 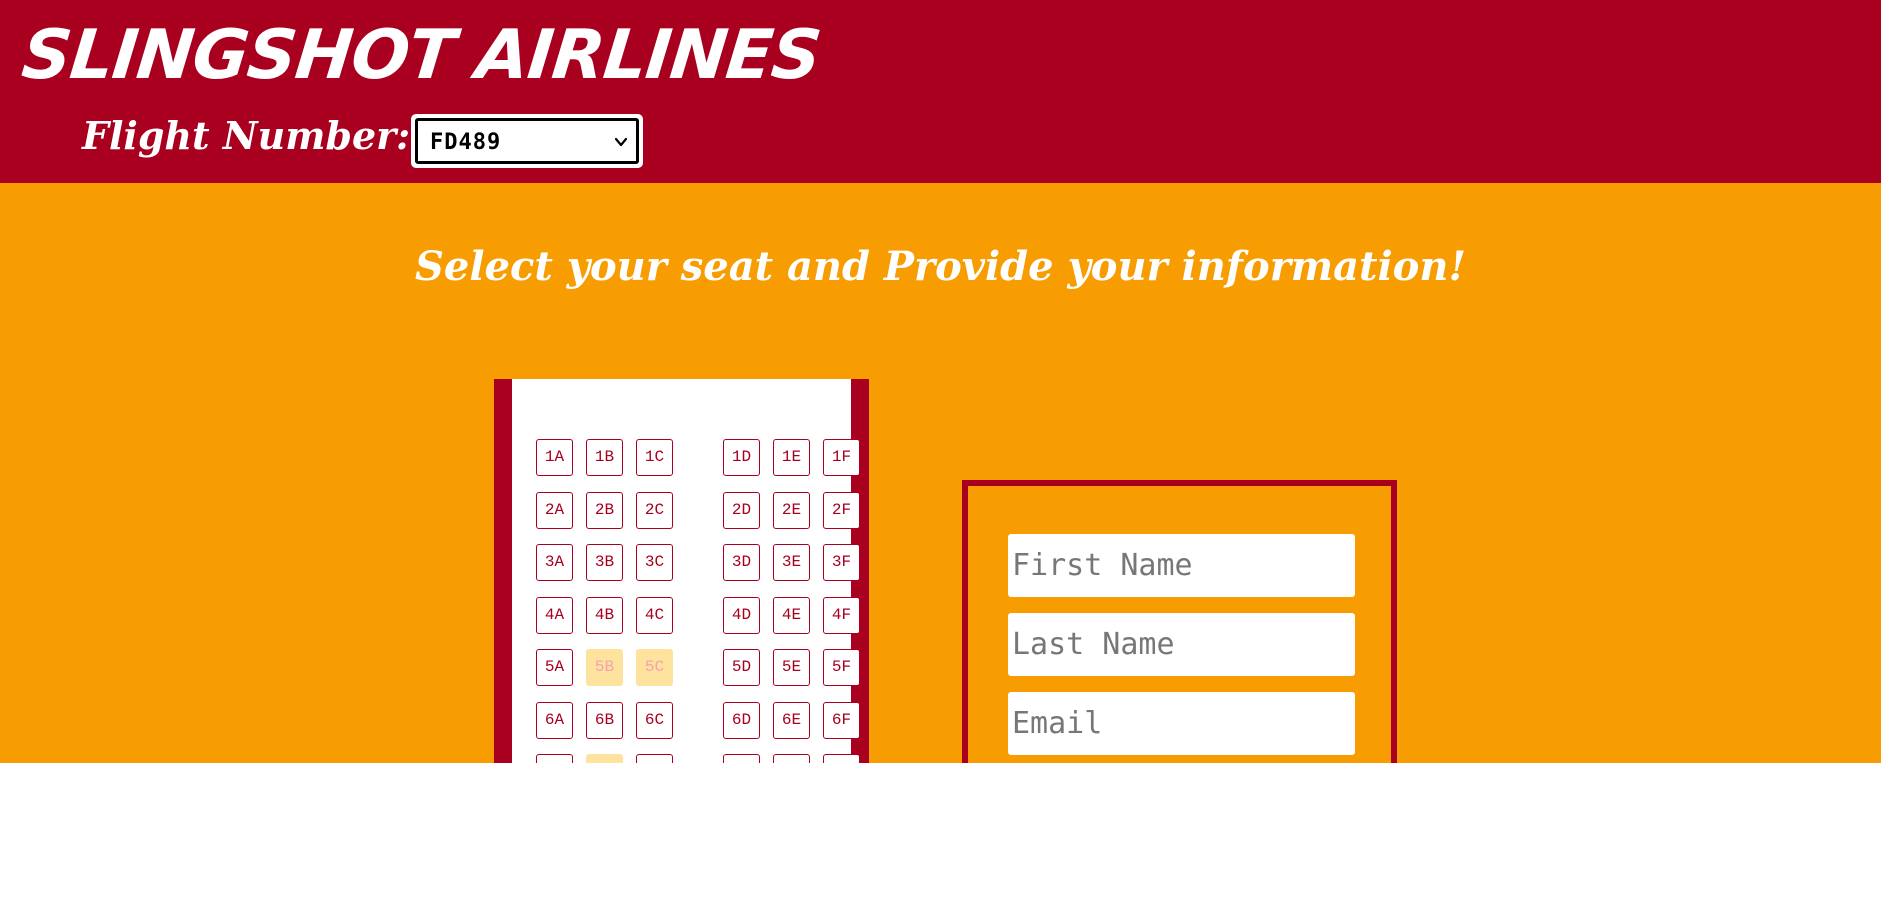 I want to click on seat-button: 1B, so click(x=604, y=457).